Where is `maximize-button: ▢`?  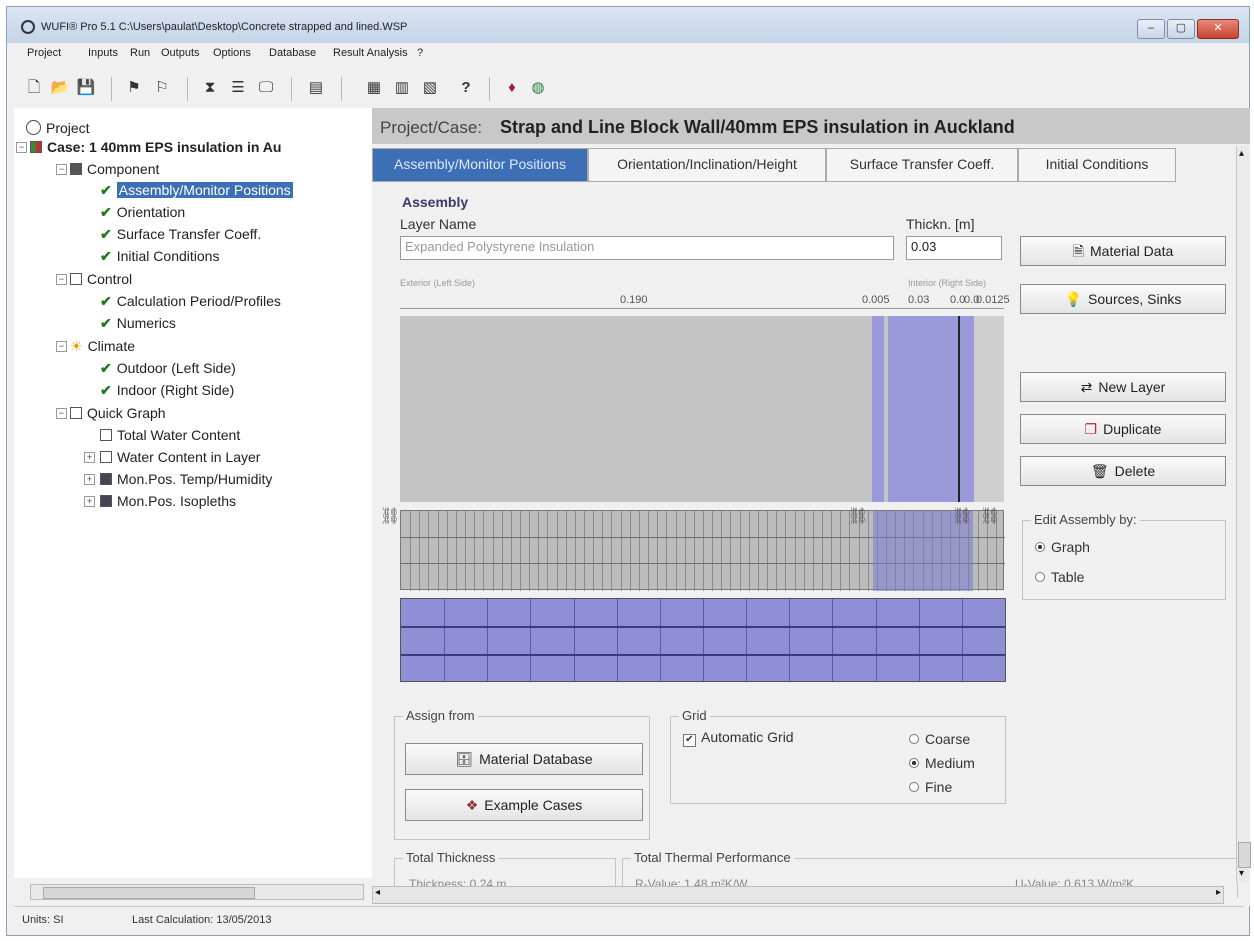
maximize-button: ▢ is located at coordinates (1181, 29).